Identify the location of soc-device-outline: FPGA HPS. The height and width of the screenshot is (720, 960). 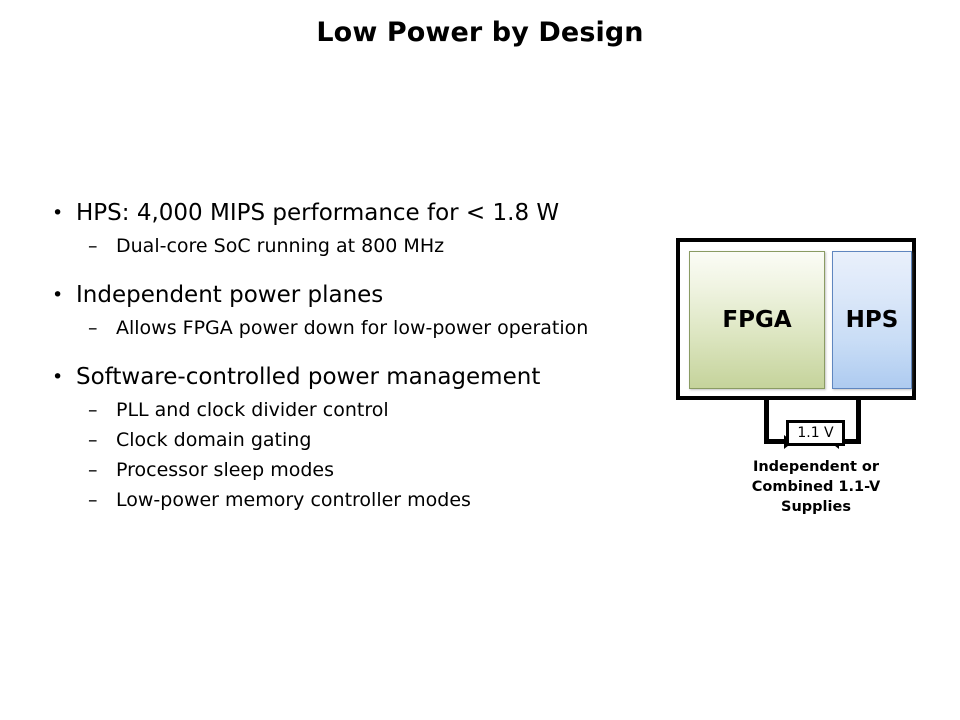
(796, 319).